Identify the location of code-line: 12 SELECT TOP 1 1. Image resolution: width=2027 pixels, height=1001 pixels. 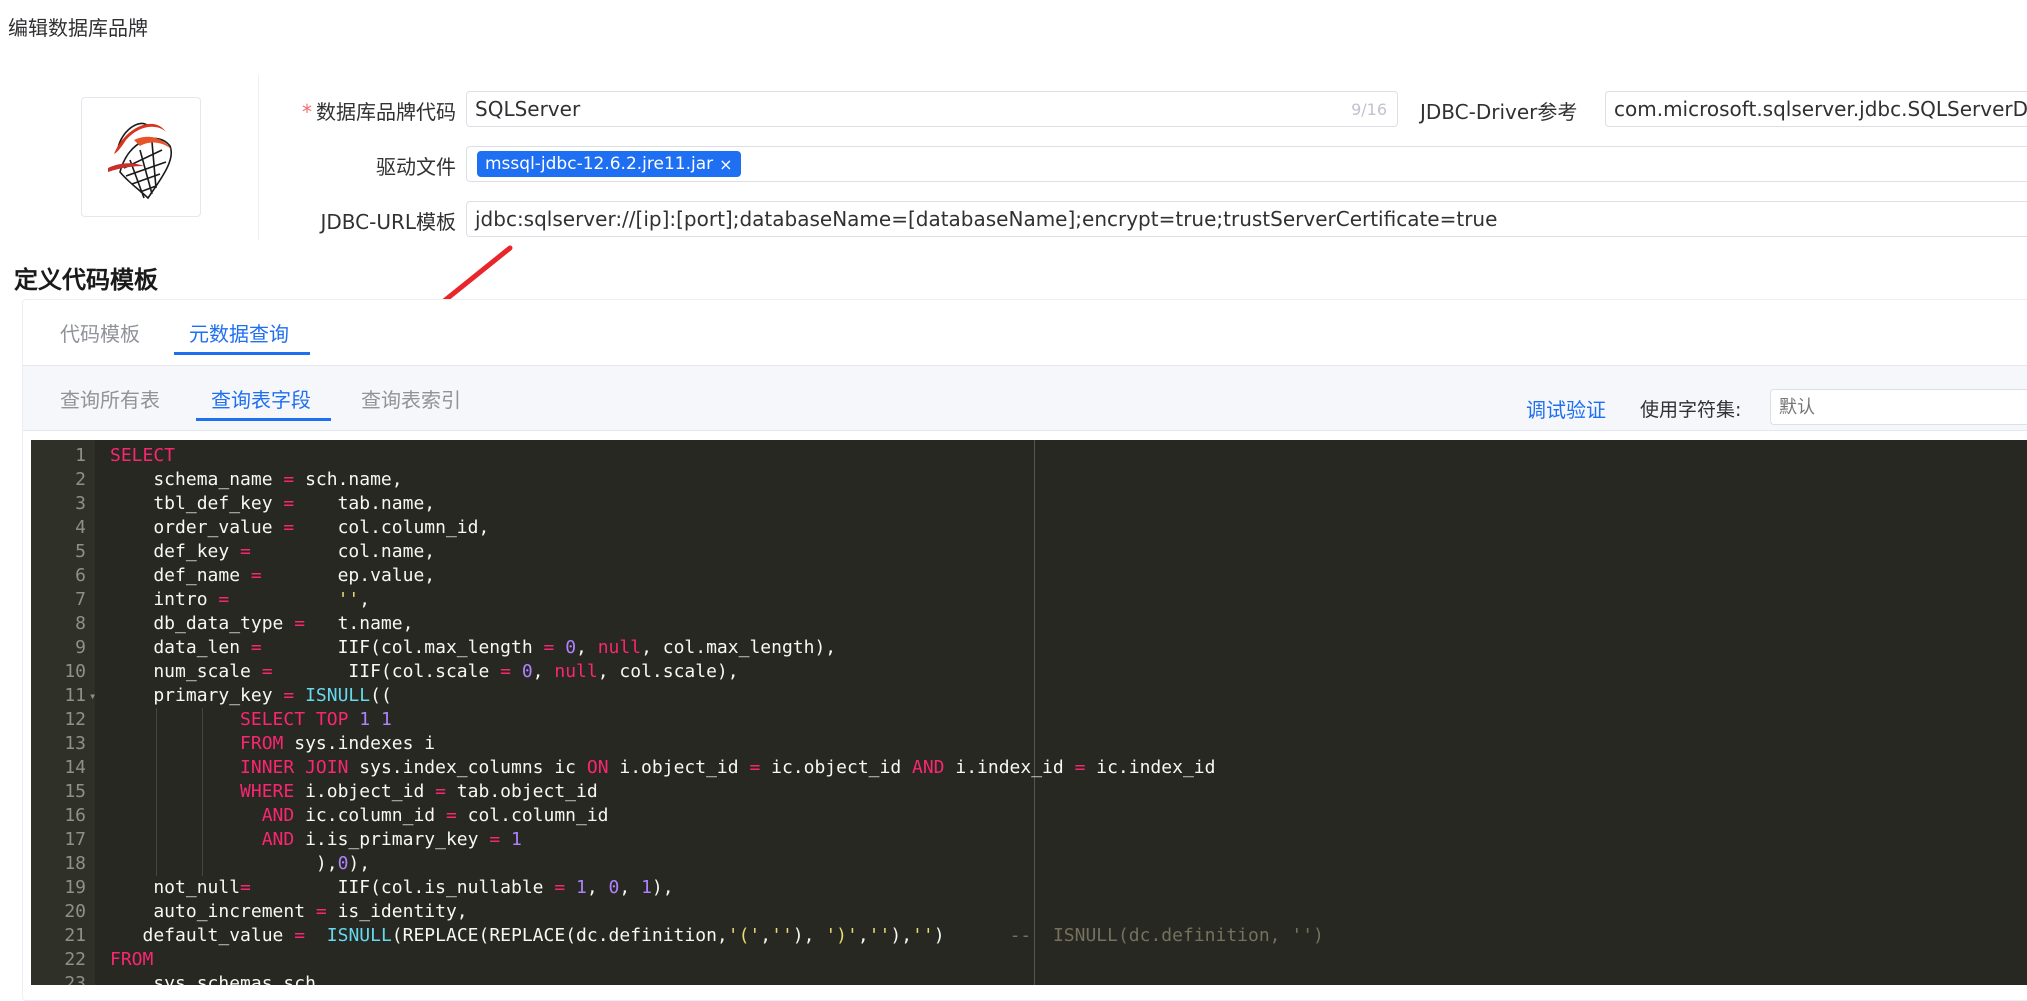
(1029, 720).